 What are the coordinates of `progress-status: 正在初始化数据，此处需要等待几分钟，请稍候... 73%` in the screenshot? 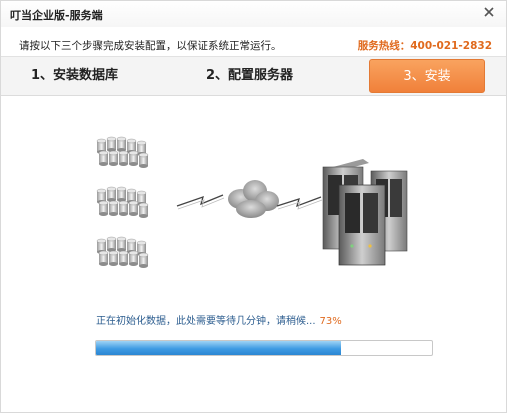 It's located at (219, 319).